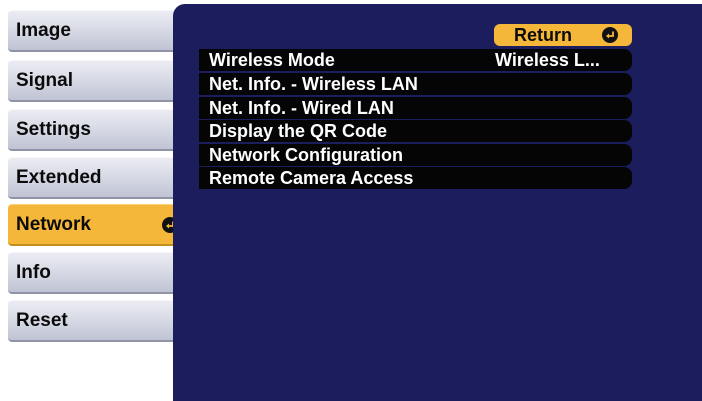 This screenshot has width=702, height=401. What do you see at coordinates (45, 80) in the screenshot?
I see `tab-label: Signal` at bounding box center [45, 80].